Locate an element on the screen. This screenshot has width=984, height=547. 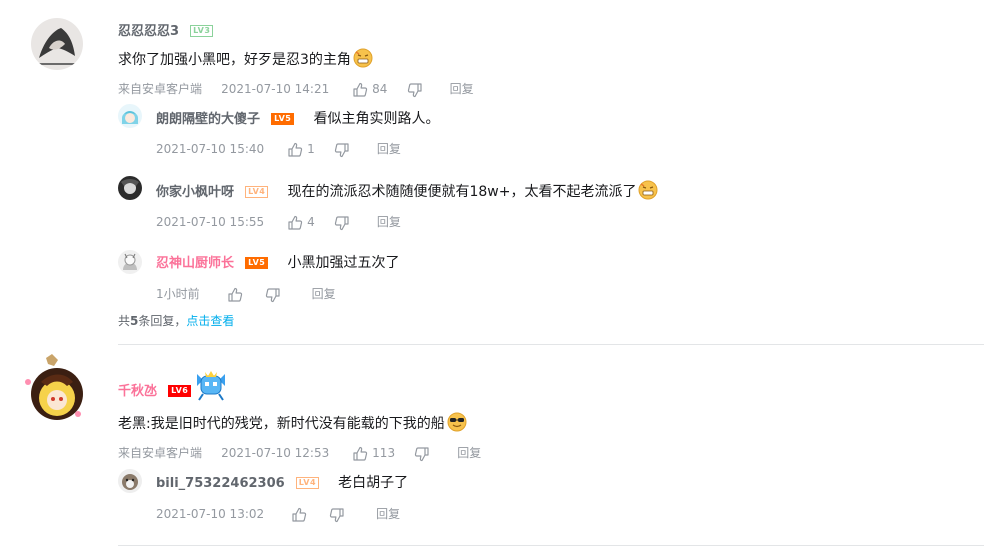
reply-header: 忍神山厨师长 LV5 小黑加强过五次了 is located at coordinates (277, 262).